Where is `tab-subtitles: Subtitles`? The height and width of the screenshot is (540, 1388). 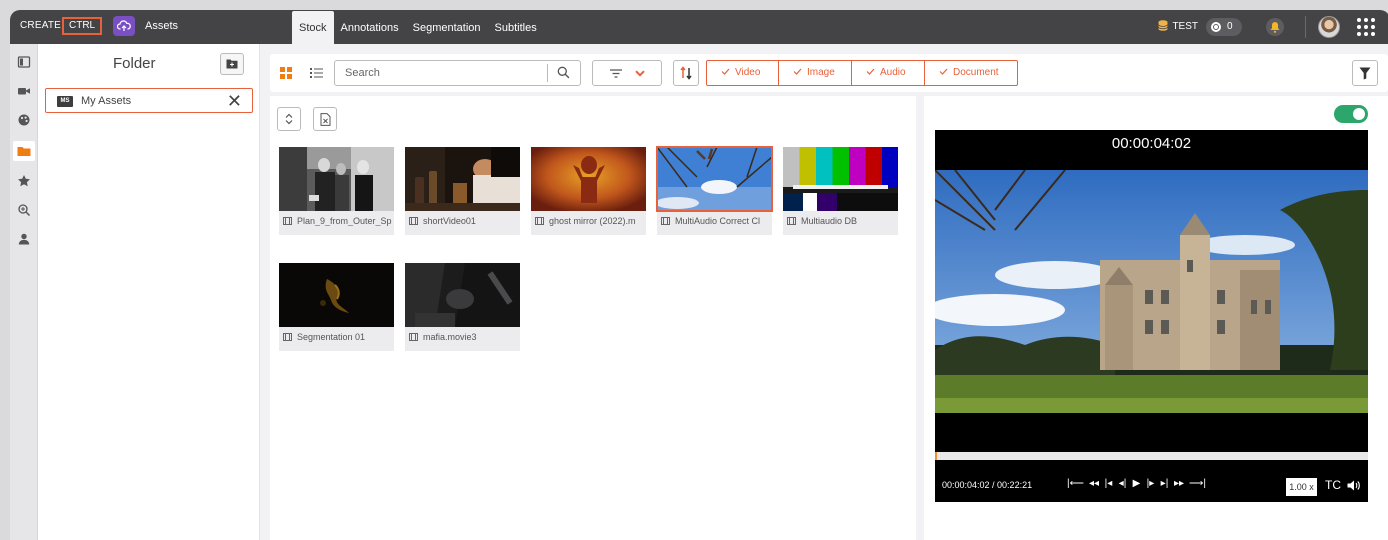 tab-subtitles: Subtitles is located at coordinates (516, 27).